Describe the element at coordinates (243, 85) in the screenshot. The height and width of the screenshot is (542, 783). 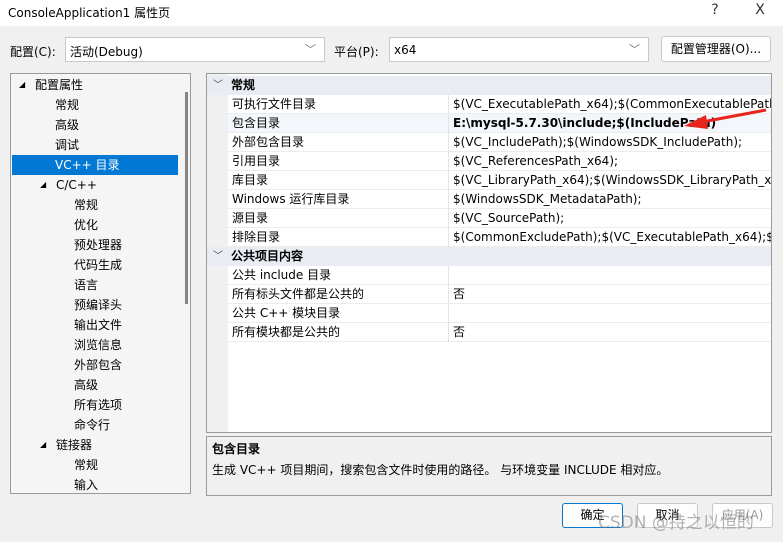
I see `category-title: 常规` at that location.